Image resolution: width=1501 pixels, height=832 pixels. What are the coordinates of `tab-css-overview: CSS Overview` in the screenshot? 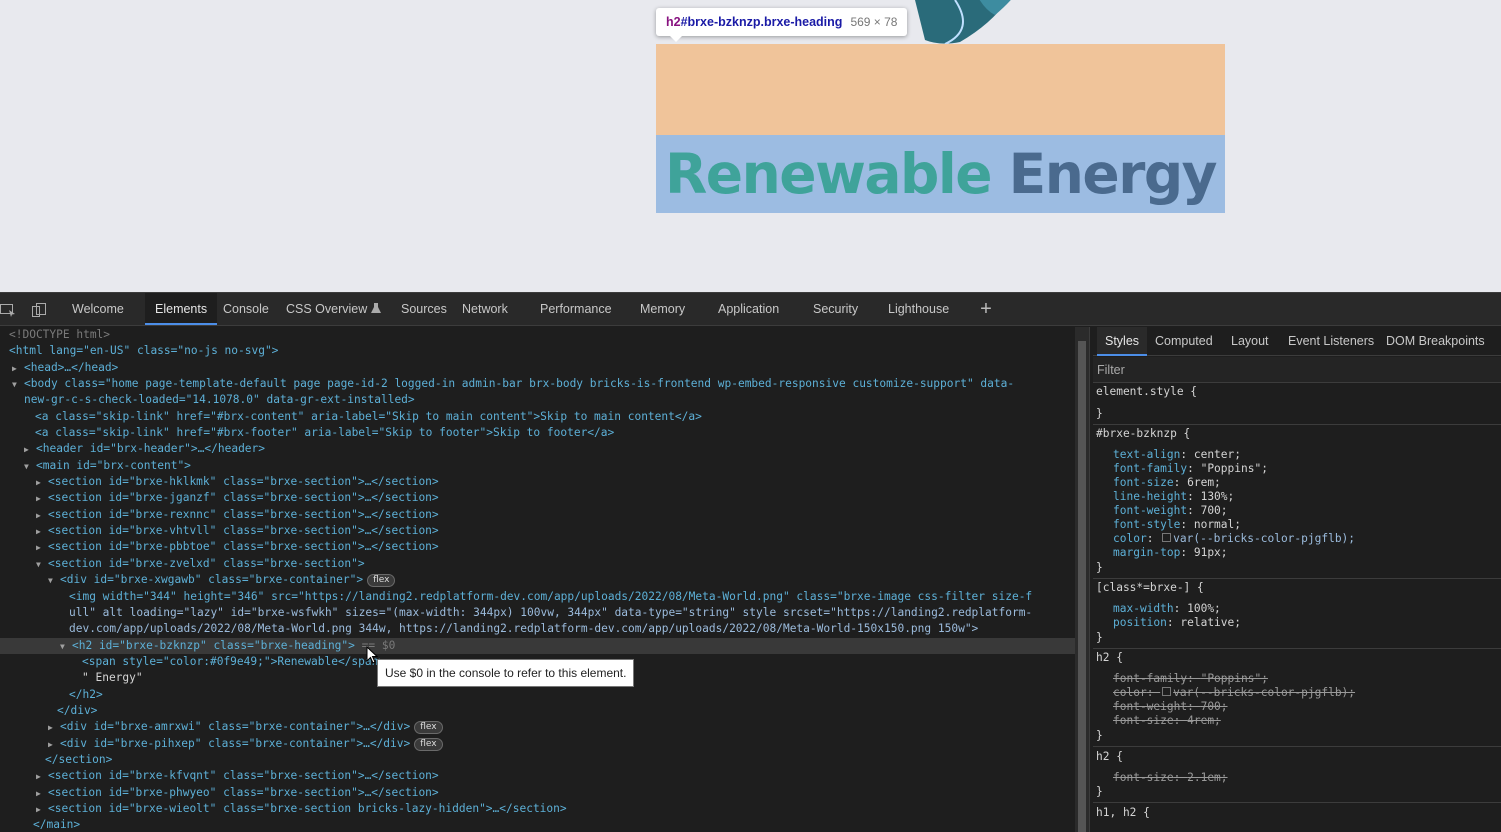 It's located at (333, 309).